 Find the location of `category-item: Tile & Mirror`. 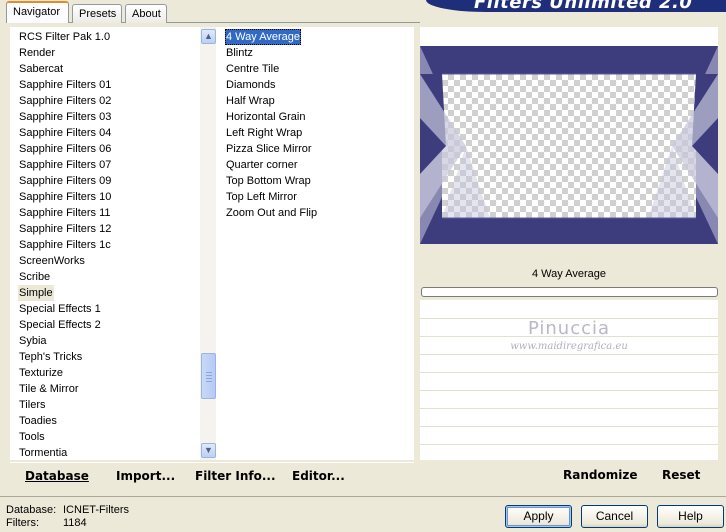

category-item: Tile & Mirror is located at coordinates (48, 389).